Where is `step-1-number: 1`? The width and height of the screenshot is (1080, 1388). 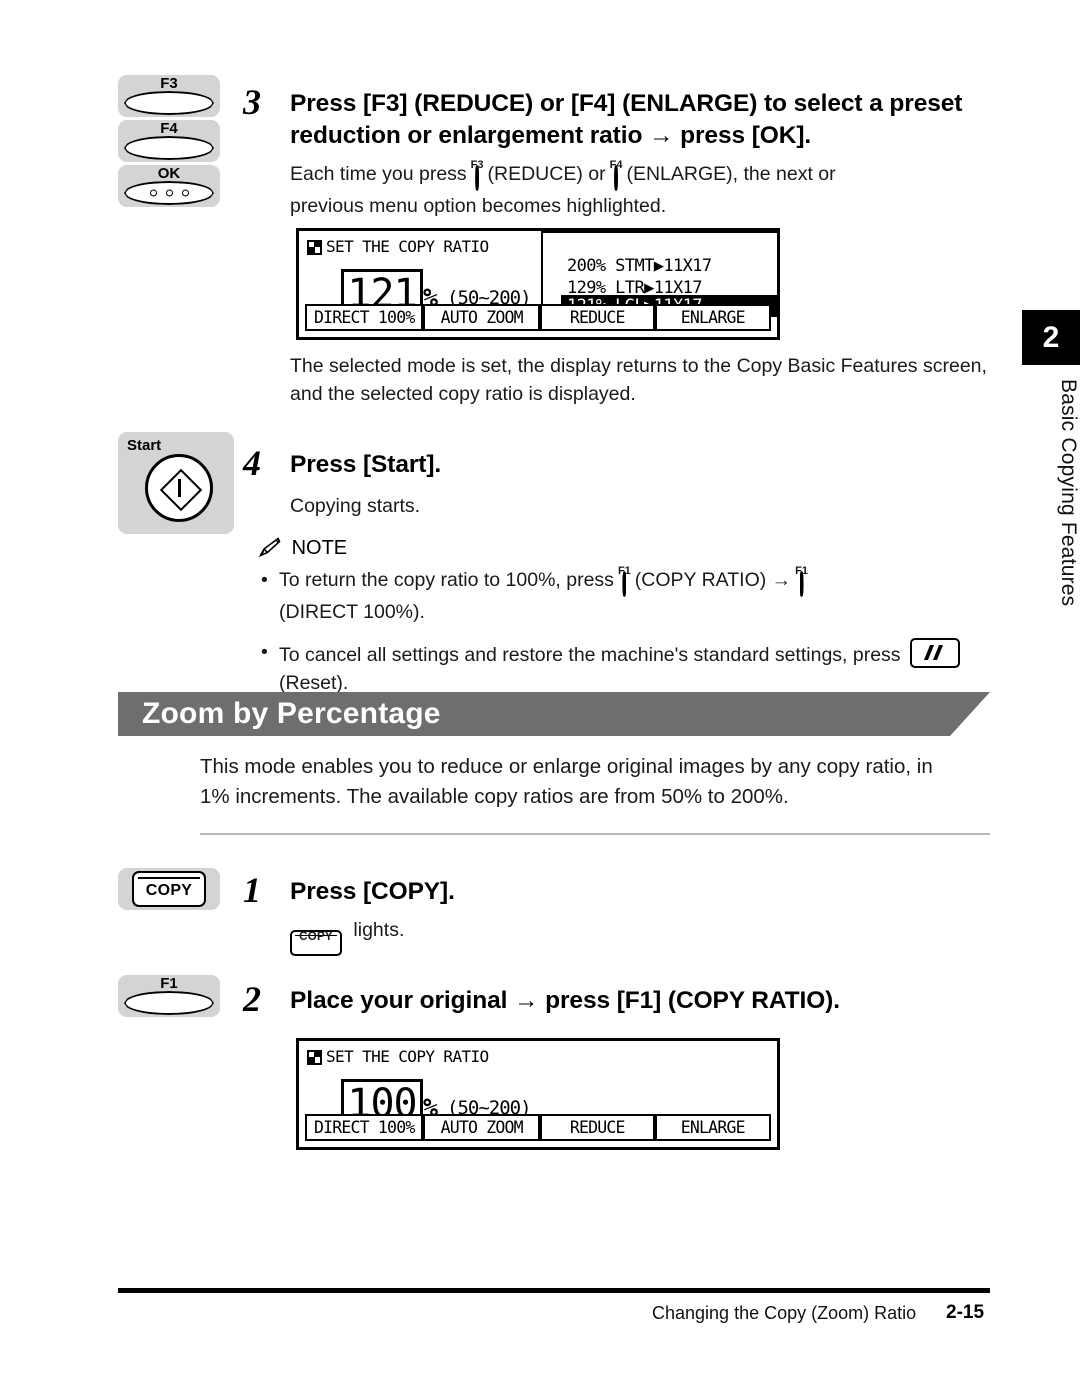
step-1-number: 1 is located at coordinates (252, 890).